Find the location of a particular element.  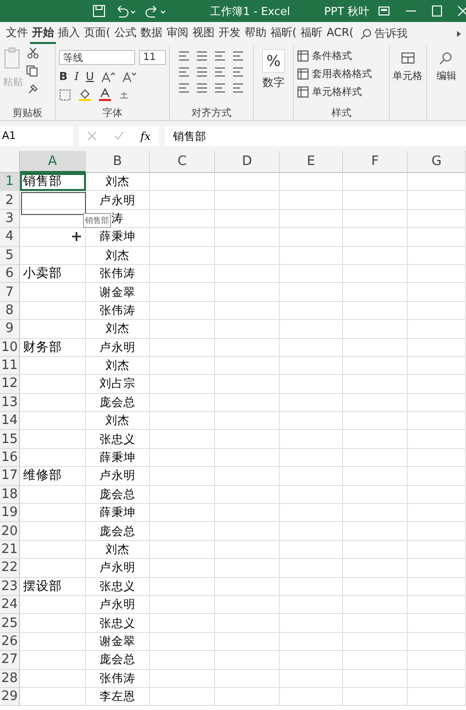

ribbon-tab: 福昕( is located at coordinates (283, 33).